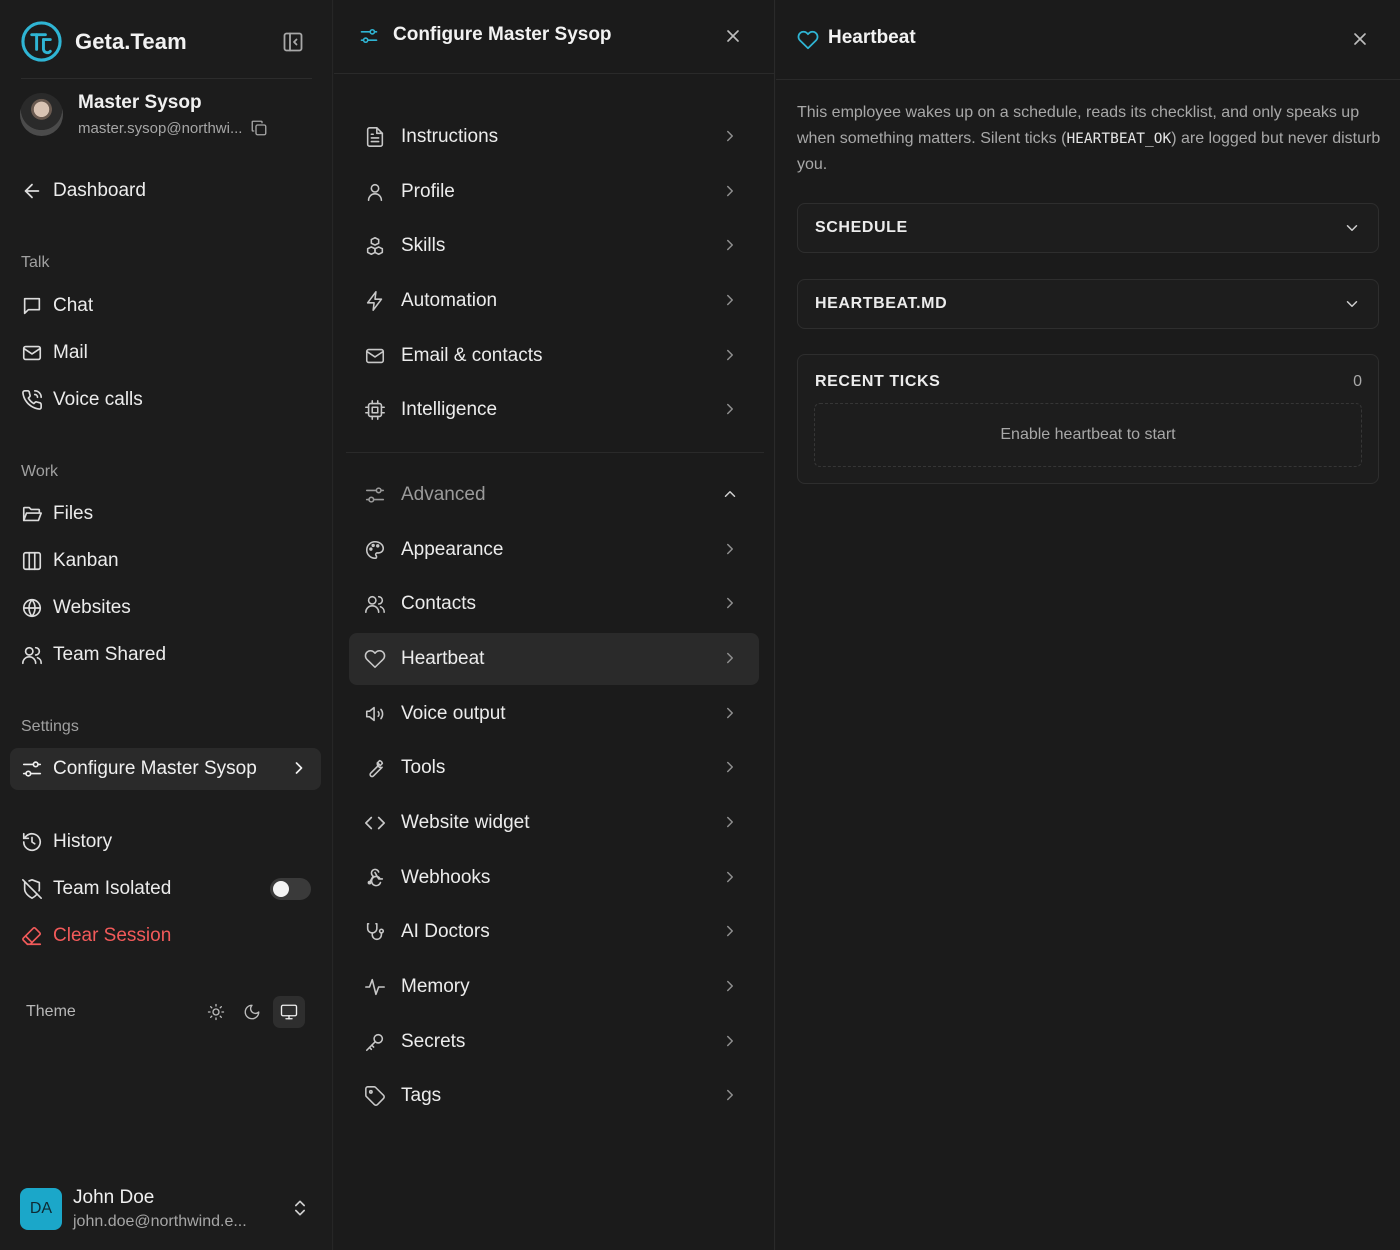  What do you see at coordinates (259, 128) in the screenshot?
I see `copy-icon` at bounding box center [259, 128].